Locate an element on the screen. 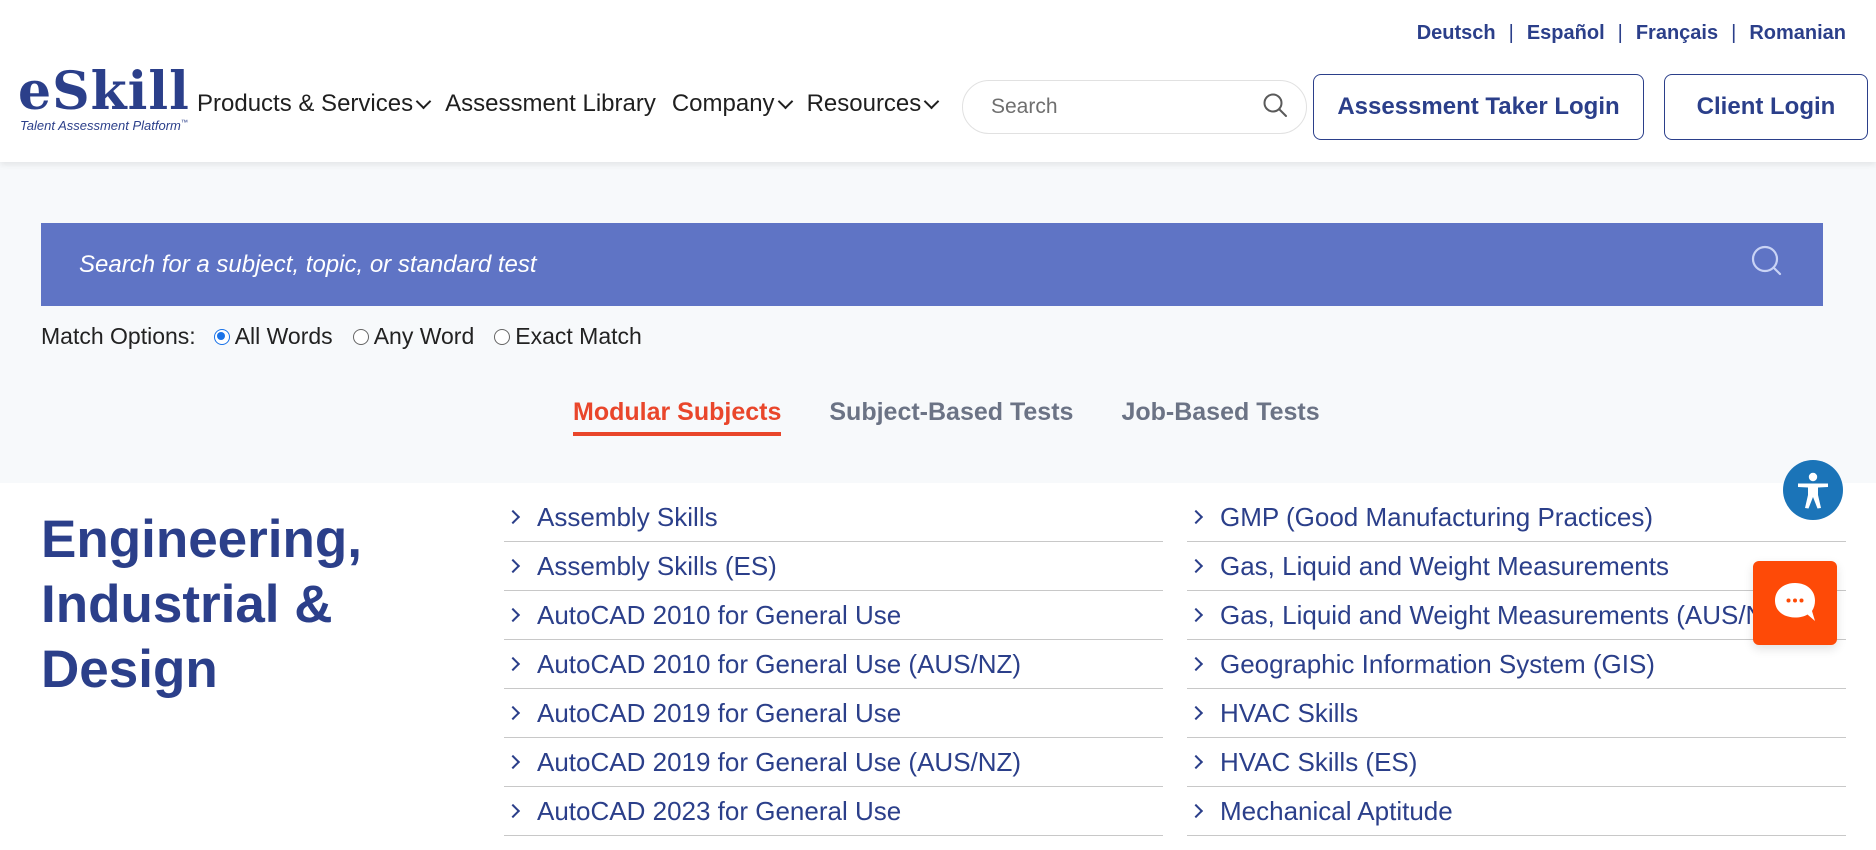 The height and width of the screenshot is (850, 1876). list-item: Geographic Information System (GIS) is located at coordinates (1516, 664).